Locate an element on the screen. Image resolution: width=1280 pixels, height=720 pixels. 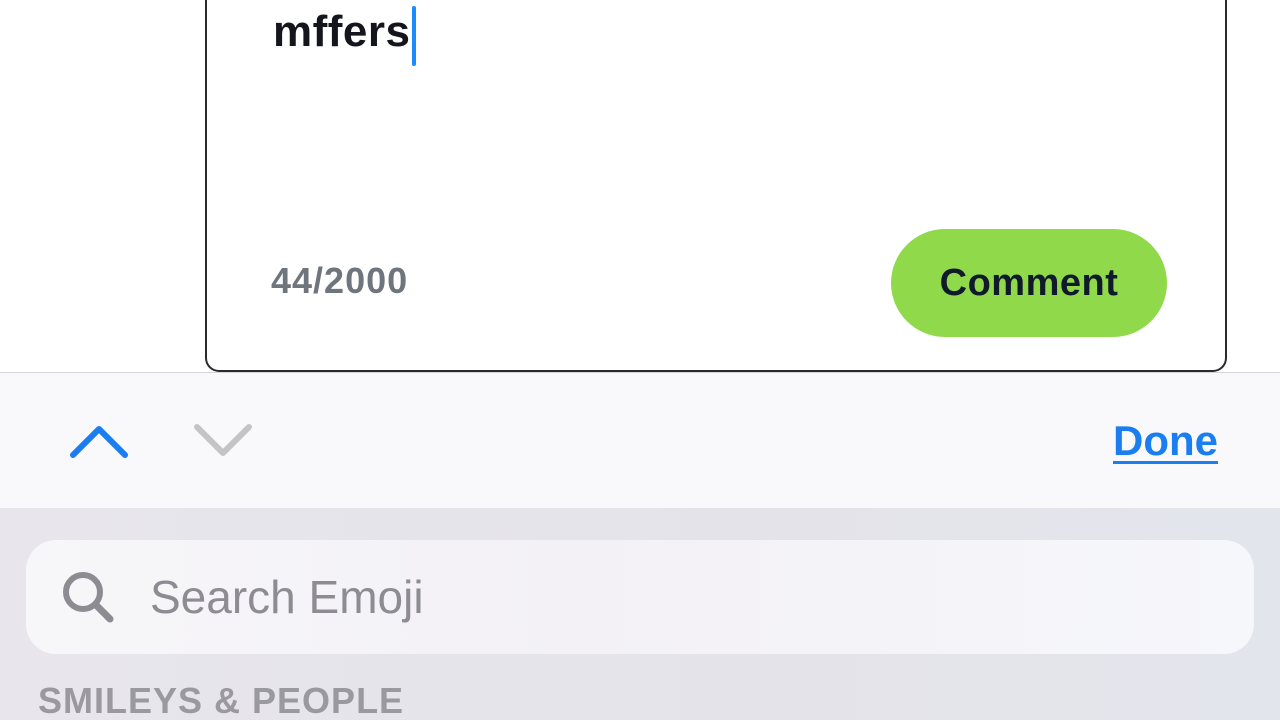
chevron-down-icon is located at coordinates (223, 440).